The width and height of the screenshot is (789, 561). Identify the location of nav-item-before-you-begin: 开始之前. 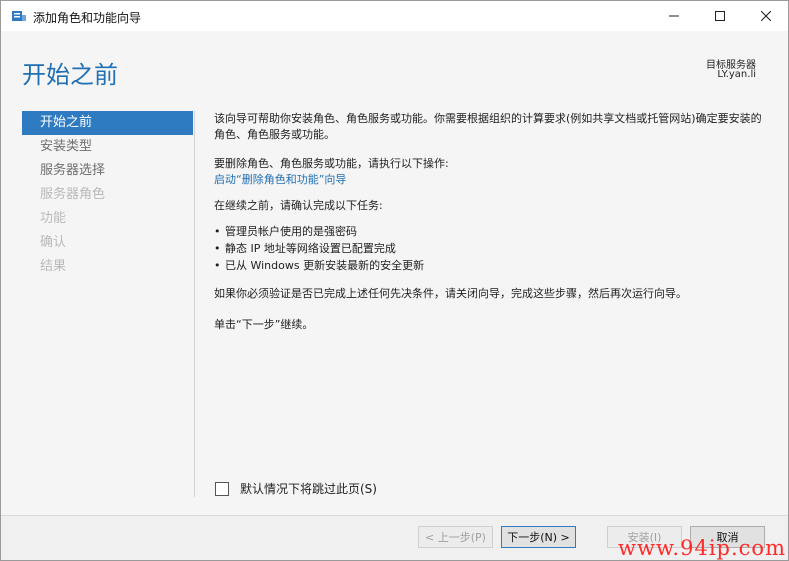
(107, 123).